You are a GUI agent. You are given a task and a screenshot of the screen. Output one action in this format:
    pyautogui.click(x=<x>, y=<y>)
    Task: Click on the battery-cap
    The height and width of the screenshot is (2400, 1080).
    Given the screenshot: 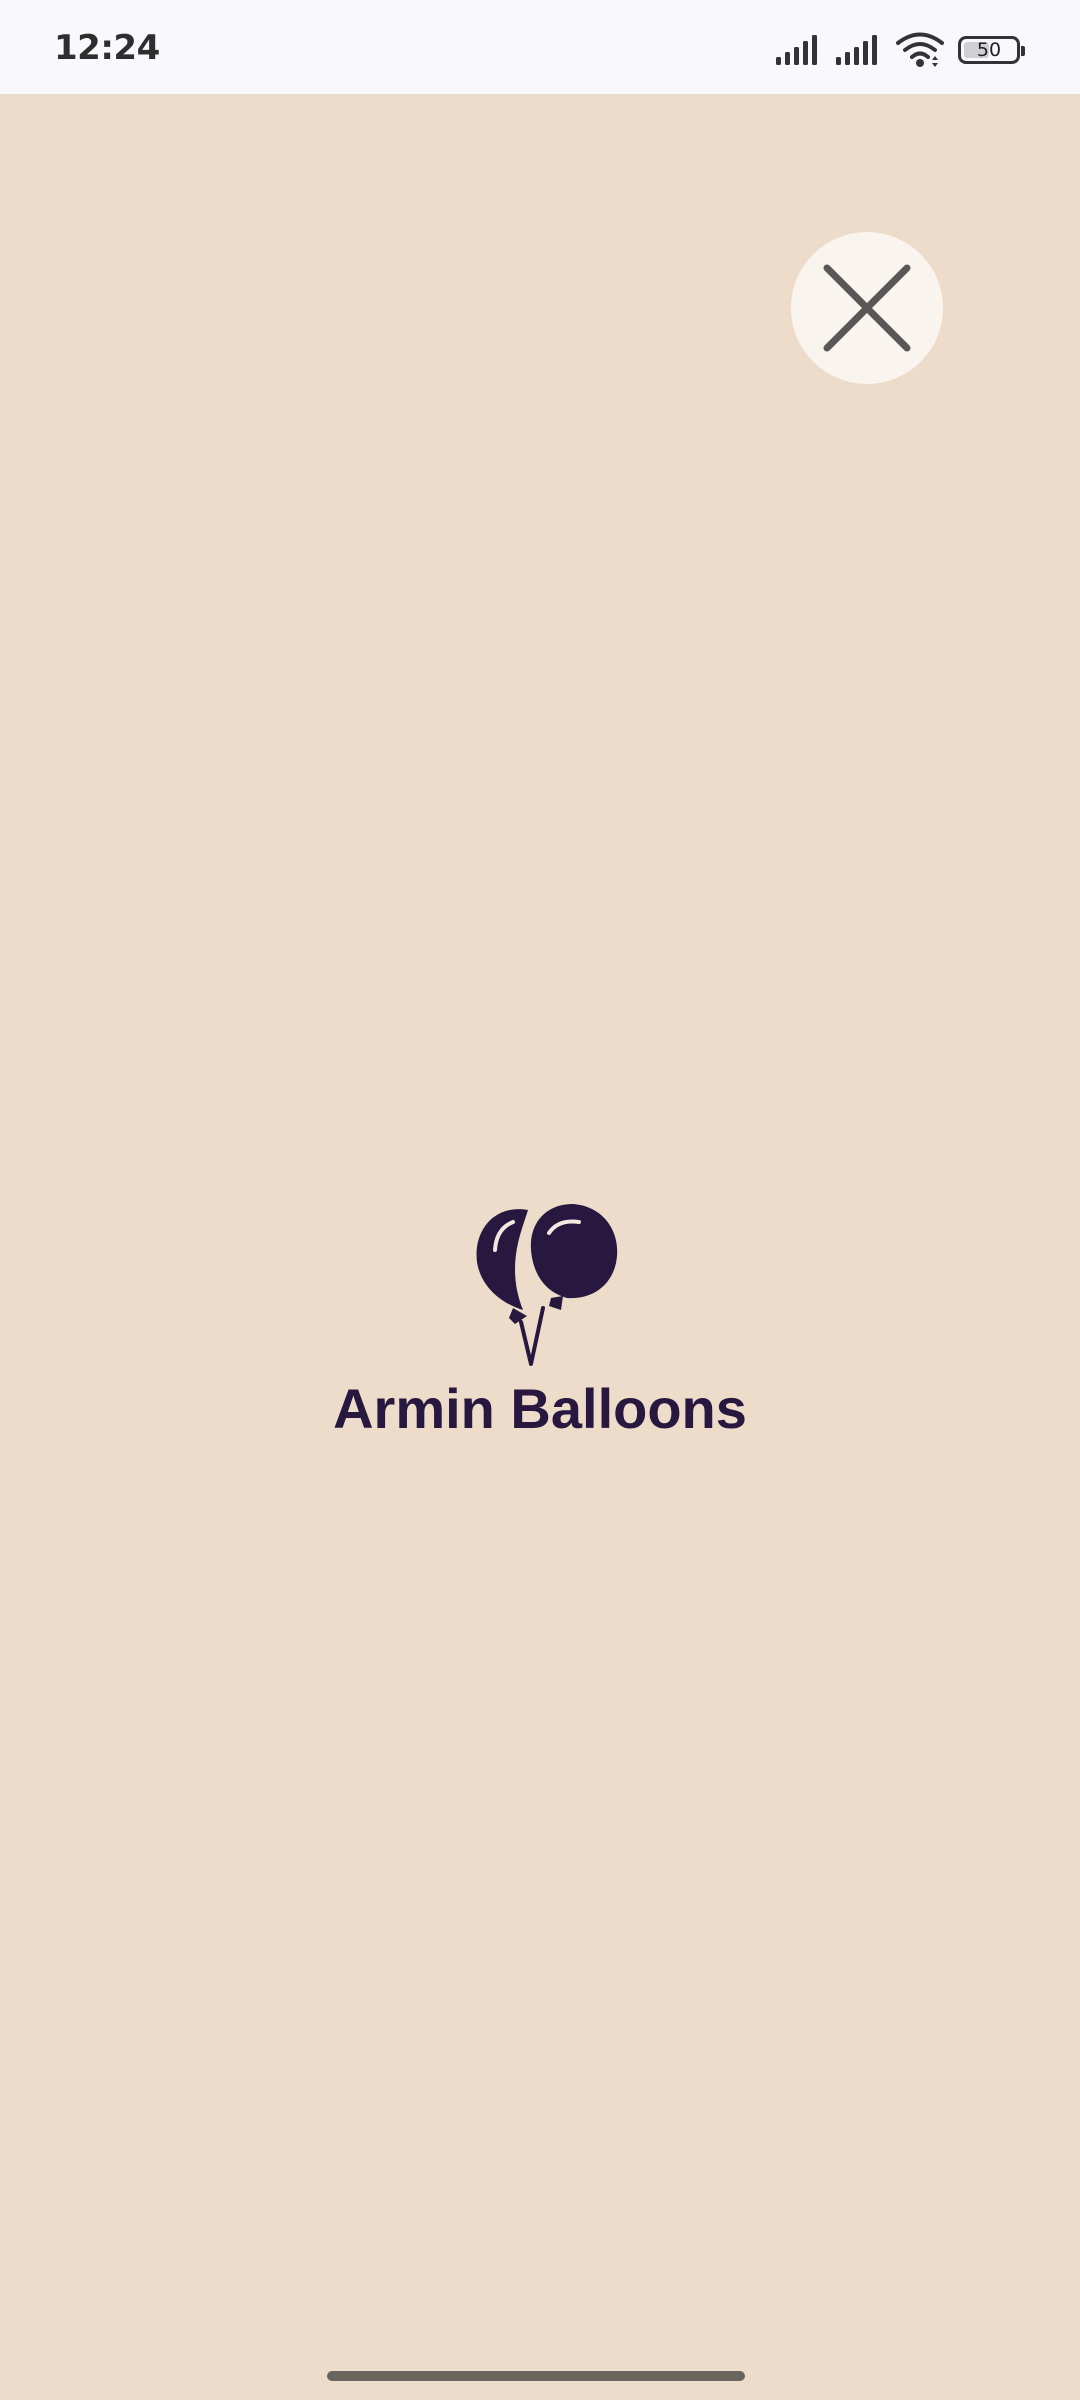 What is the action you would take?
    pyautogui.click(x=1023, y=51)
    